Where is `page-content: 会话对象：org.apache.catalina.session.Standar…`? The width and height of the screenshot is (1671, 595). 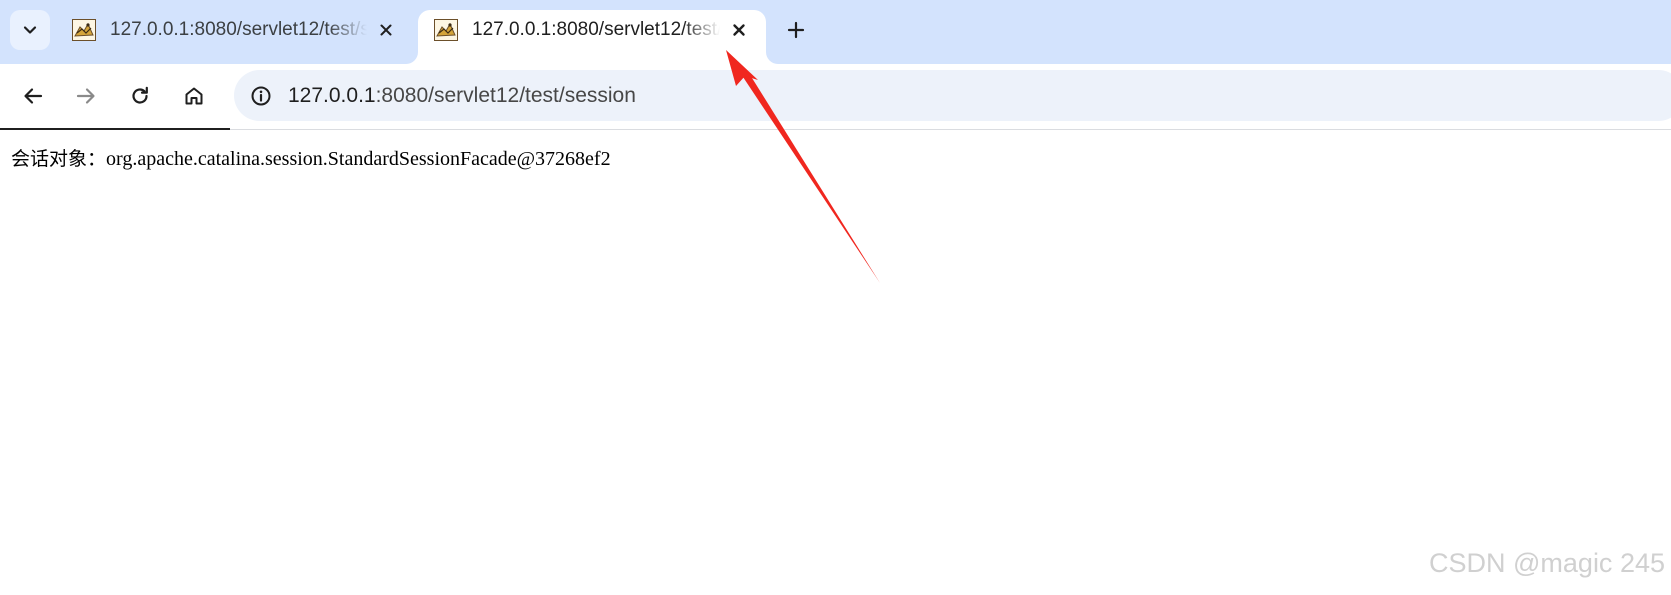 page-content: 会话对象：org.apache.catalina.session.Standar… is located at coordinates (311, 157).